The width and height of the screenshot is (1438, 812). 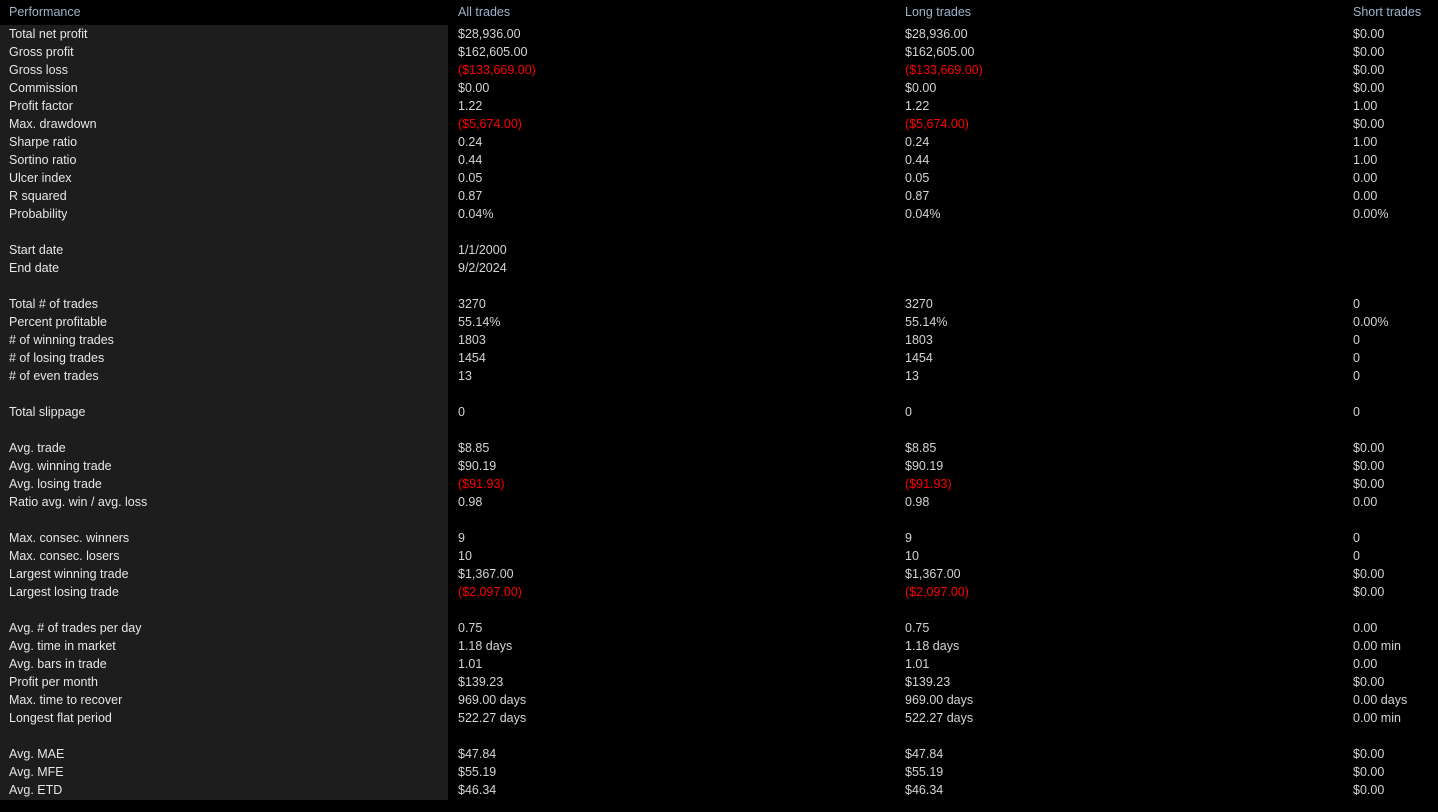 I want to click on column-header-long-trades: Long trades, so click(x=938, y=12).